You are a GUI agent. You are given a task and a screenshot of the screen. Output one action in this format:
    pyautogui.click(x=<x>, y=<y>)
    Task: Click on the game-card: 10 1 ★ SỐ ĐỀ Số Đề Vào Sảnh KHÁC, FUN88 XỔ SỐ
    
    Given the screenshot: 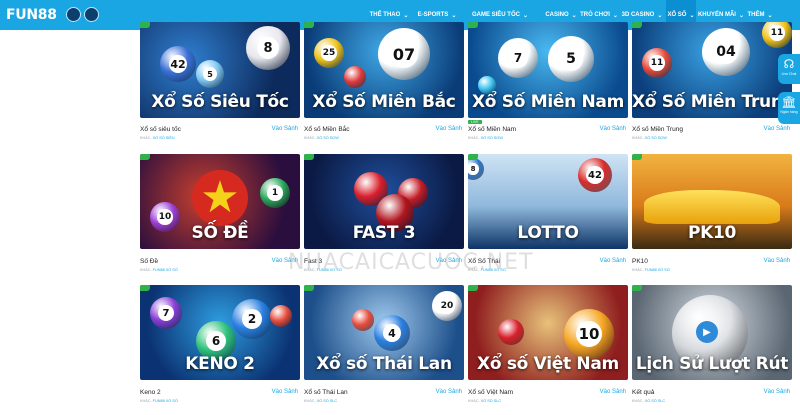 What is the action you would take?
    pyautogui.click(x=220, y=219)
    